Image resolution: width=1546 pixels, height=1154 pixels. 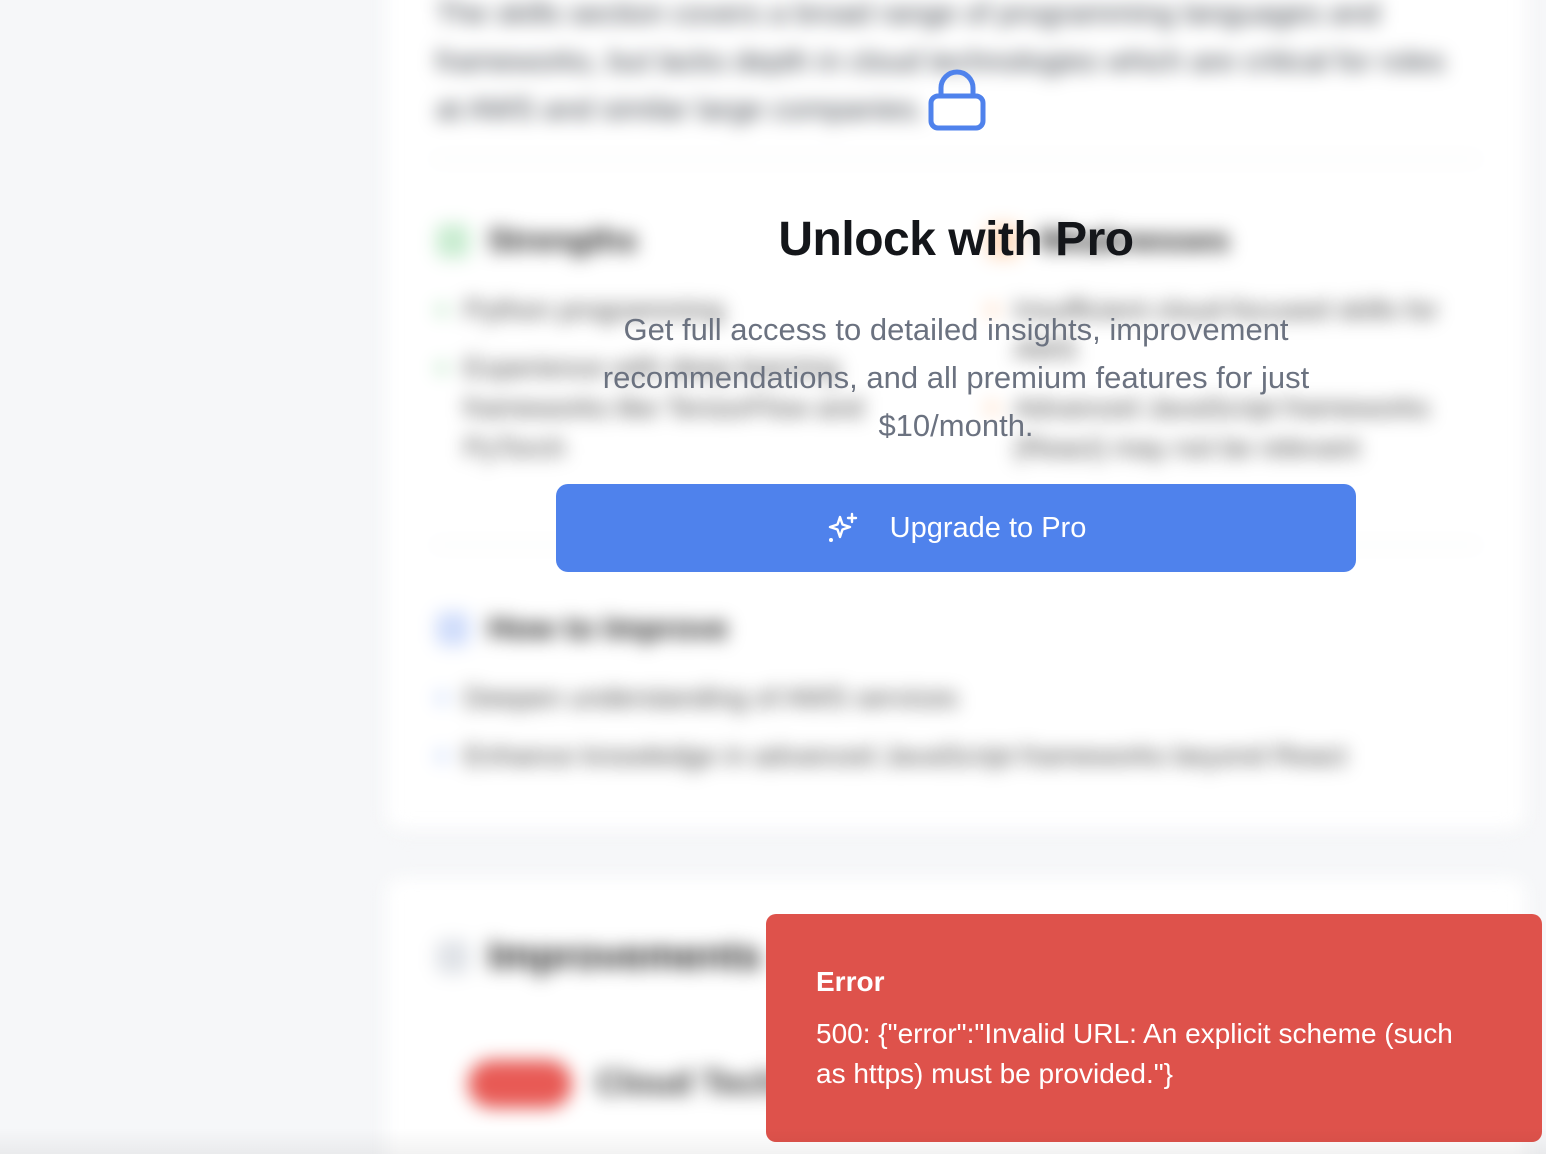 What do you see at coordinates (956, 239) in the screenshot?
I see `unlock-title: Unlock with Pro` at bounding box center [956, 239].